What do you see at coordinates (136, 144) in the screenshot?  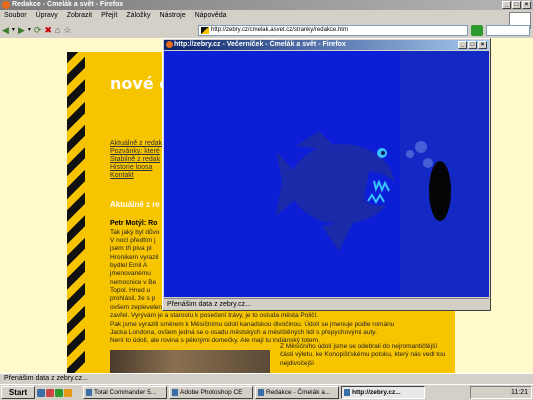 I see `link-aktualne: Aktuálně z redak` at bounding box center [136, 144].